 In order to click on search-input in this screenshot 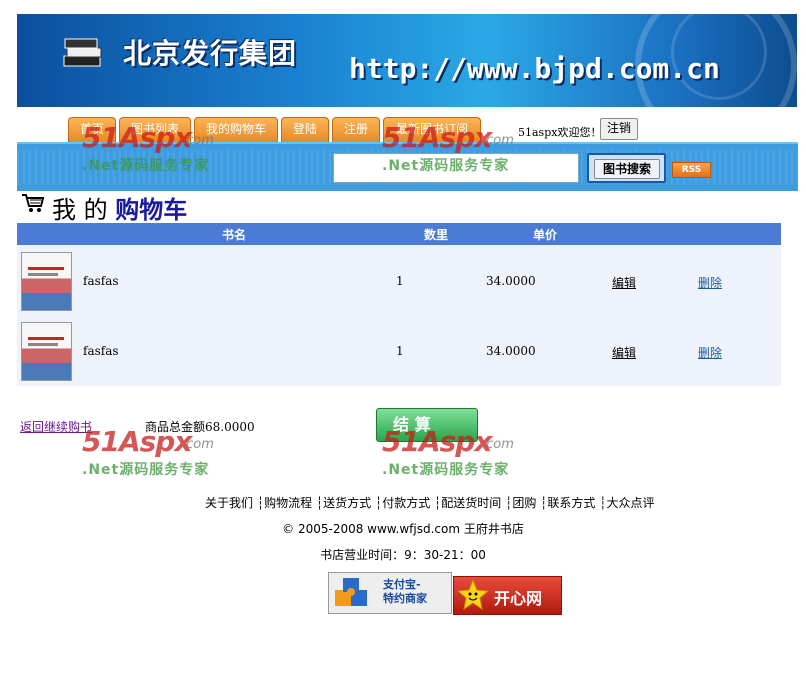, I will do `click(456, 168)`.